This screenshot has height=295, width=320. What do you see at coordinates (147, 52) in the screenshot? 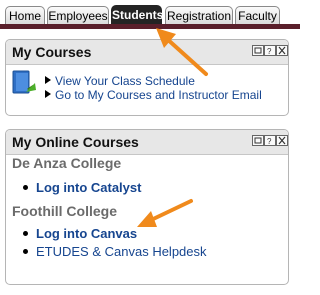
I see `portlet-header: My Courses ?` at bounding box center [147, 52].